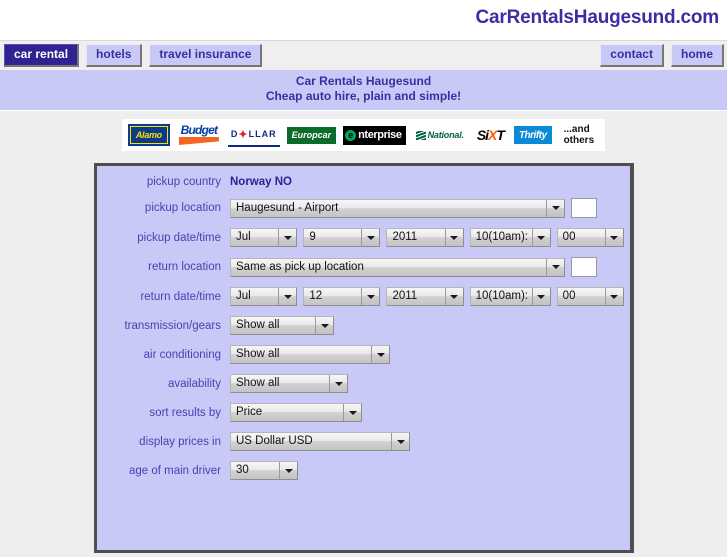 This screenshot has height=557, width=727. What do you see at coordinates (445, 135) in the screenshot?
I see `national-logo-text: National.` at bounding box center [445, 135].